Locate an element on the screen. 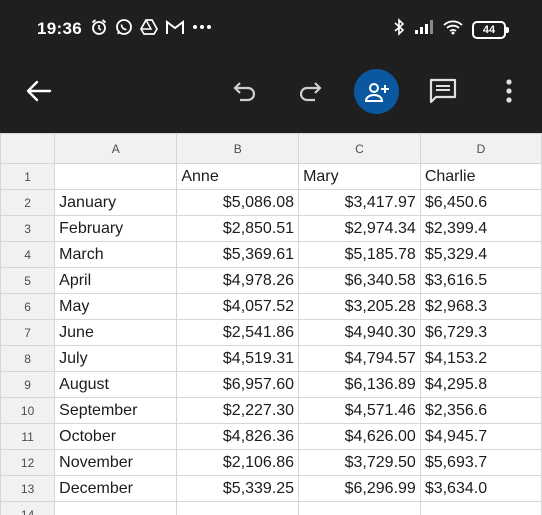 The width and height of the screenshot is (542, 515). undo-button is located at coordinates (245, 91).